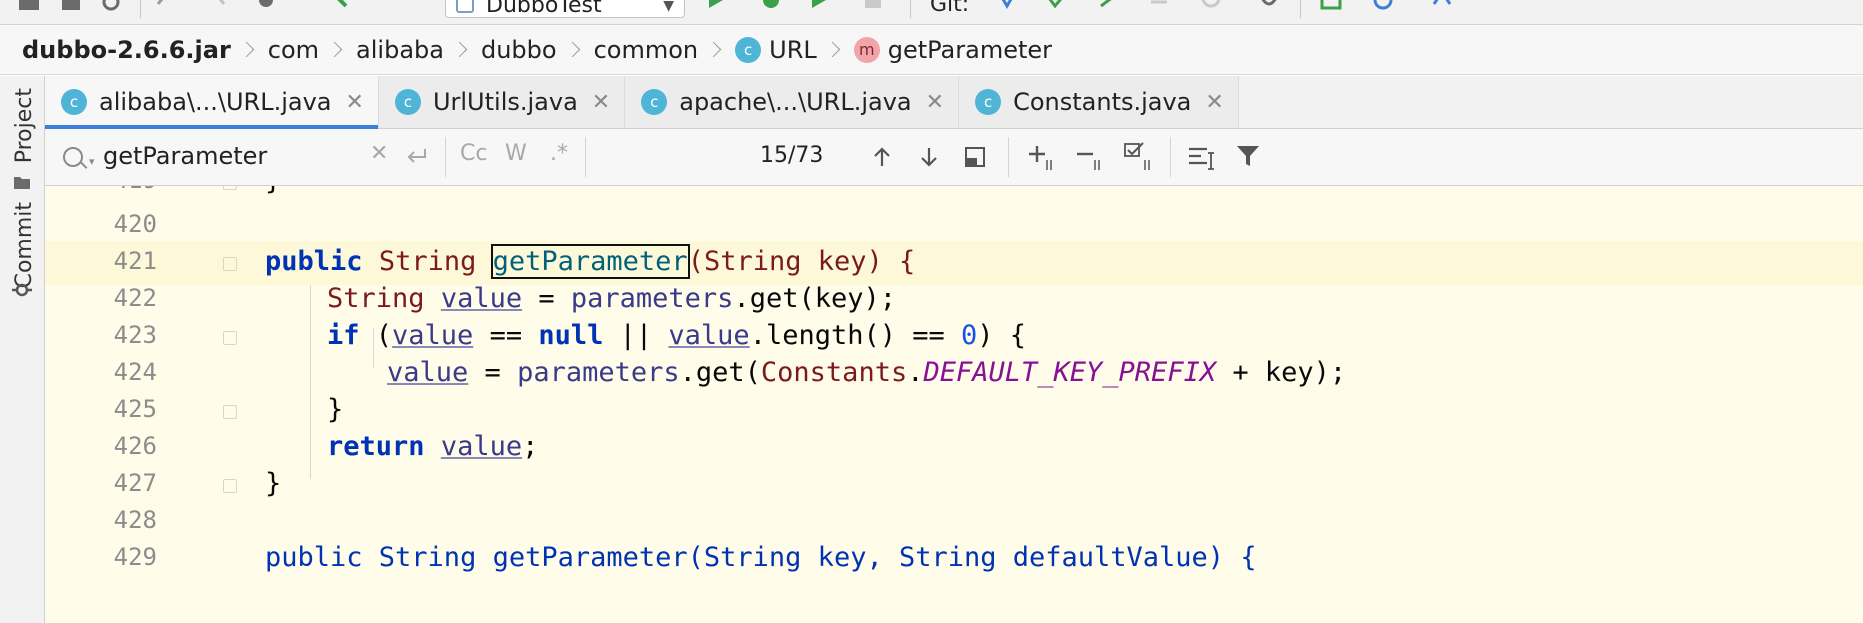 This screenshot has height=623, width=1863. What do you see at coordinates (376, 335) in the screenshot?
I see `code-text: (` at bounding box center [376, 335].